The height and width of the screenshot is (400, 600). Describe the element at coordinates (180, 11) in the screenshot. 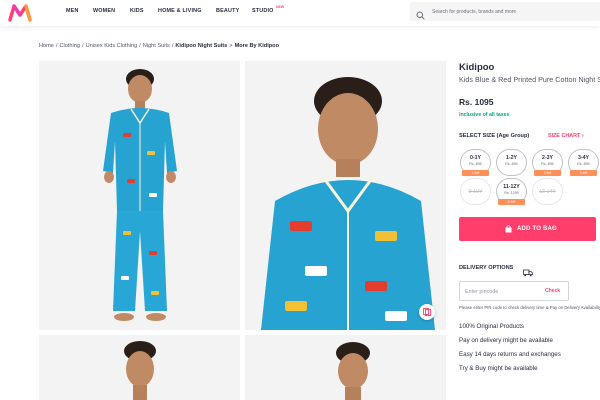

I see `nav-home-living: HOME & LIVING` at that location.